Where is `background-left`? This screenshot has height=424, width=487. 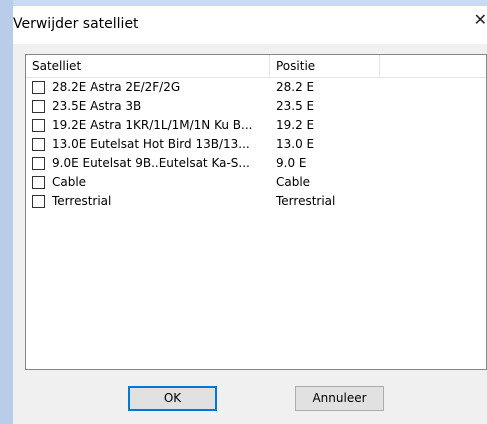 background-left is located at coordinates (6, 212).